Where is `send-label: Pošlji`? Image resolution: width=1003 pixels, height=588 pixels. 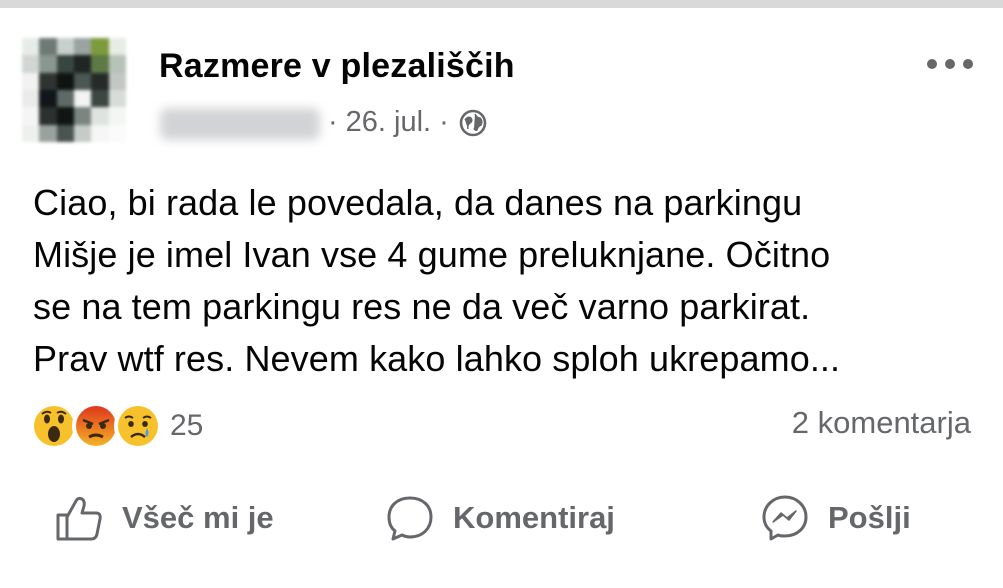 send-label: Pošlji is located at coordinates (869, 517).